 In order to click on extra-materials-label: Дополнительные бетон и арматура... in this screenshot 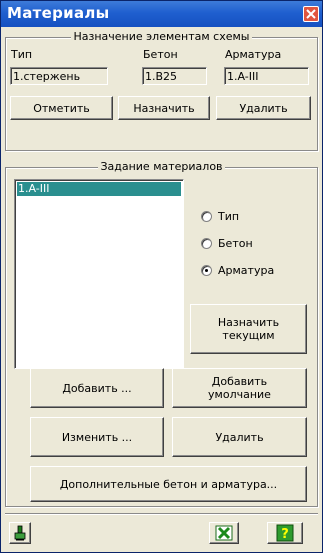, I will do `click(168, 484)`.